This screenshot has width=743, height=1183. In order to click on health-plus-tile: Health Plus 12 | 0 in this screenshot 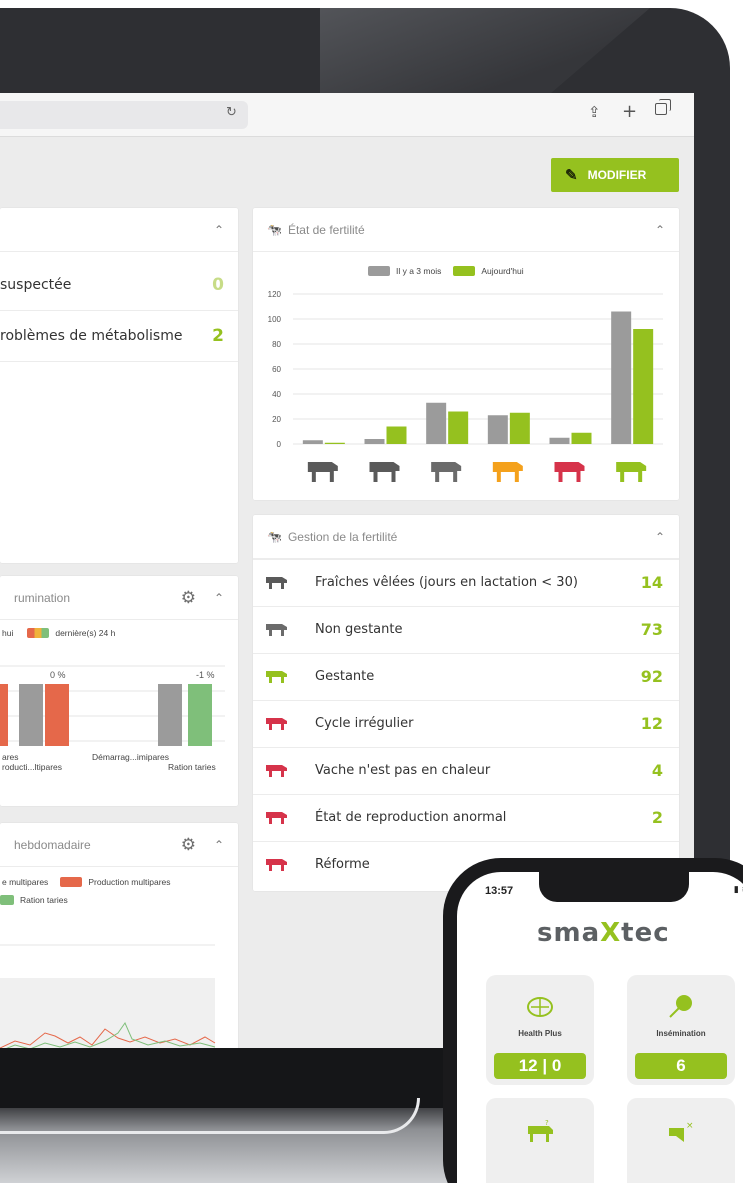, I will do `click(540, 1030)`.